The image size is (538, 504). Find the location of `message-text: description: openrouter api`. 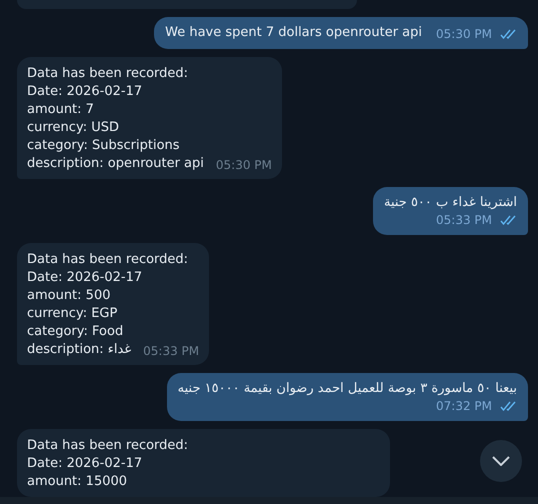

message-text: description: openrouter api is located at coordinates (115, 164).